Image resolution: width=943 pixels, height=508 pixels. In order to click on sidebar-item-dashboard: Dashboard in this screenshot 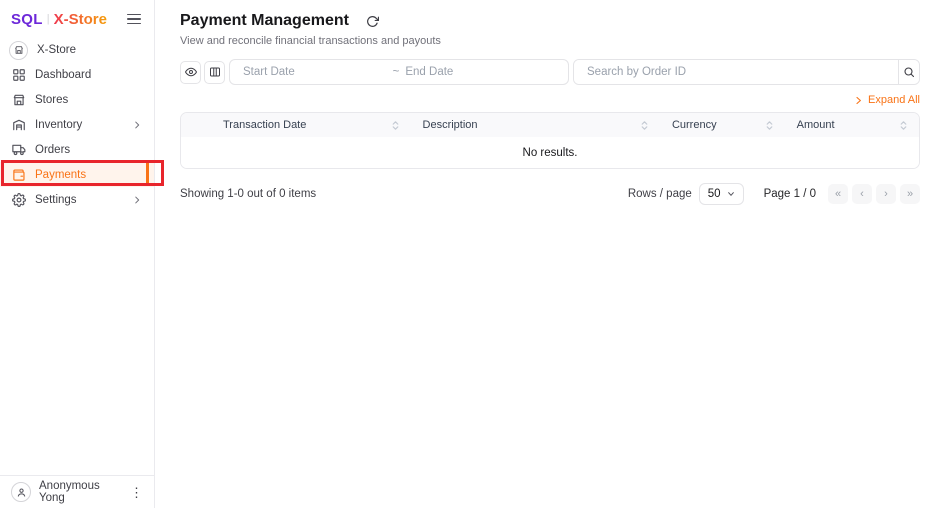, I will do `click(77, 74)`.